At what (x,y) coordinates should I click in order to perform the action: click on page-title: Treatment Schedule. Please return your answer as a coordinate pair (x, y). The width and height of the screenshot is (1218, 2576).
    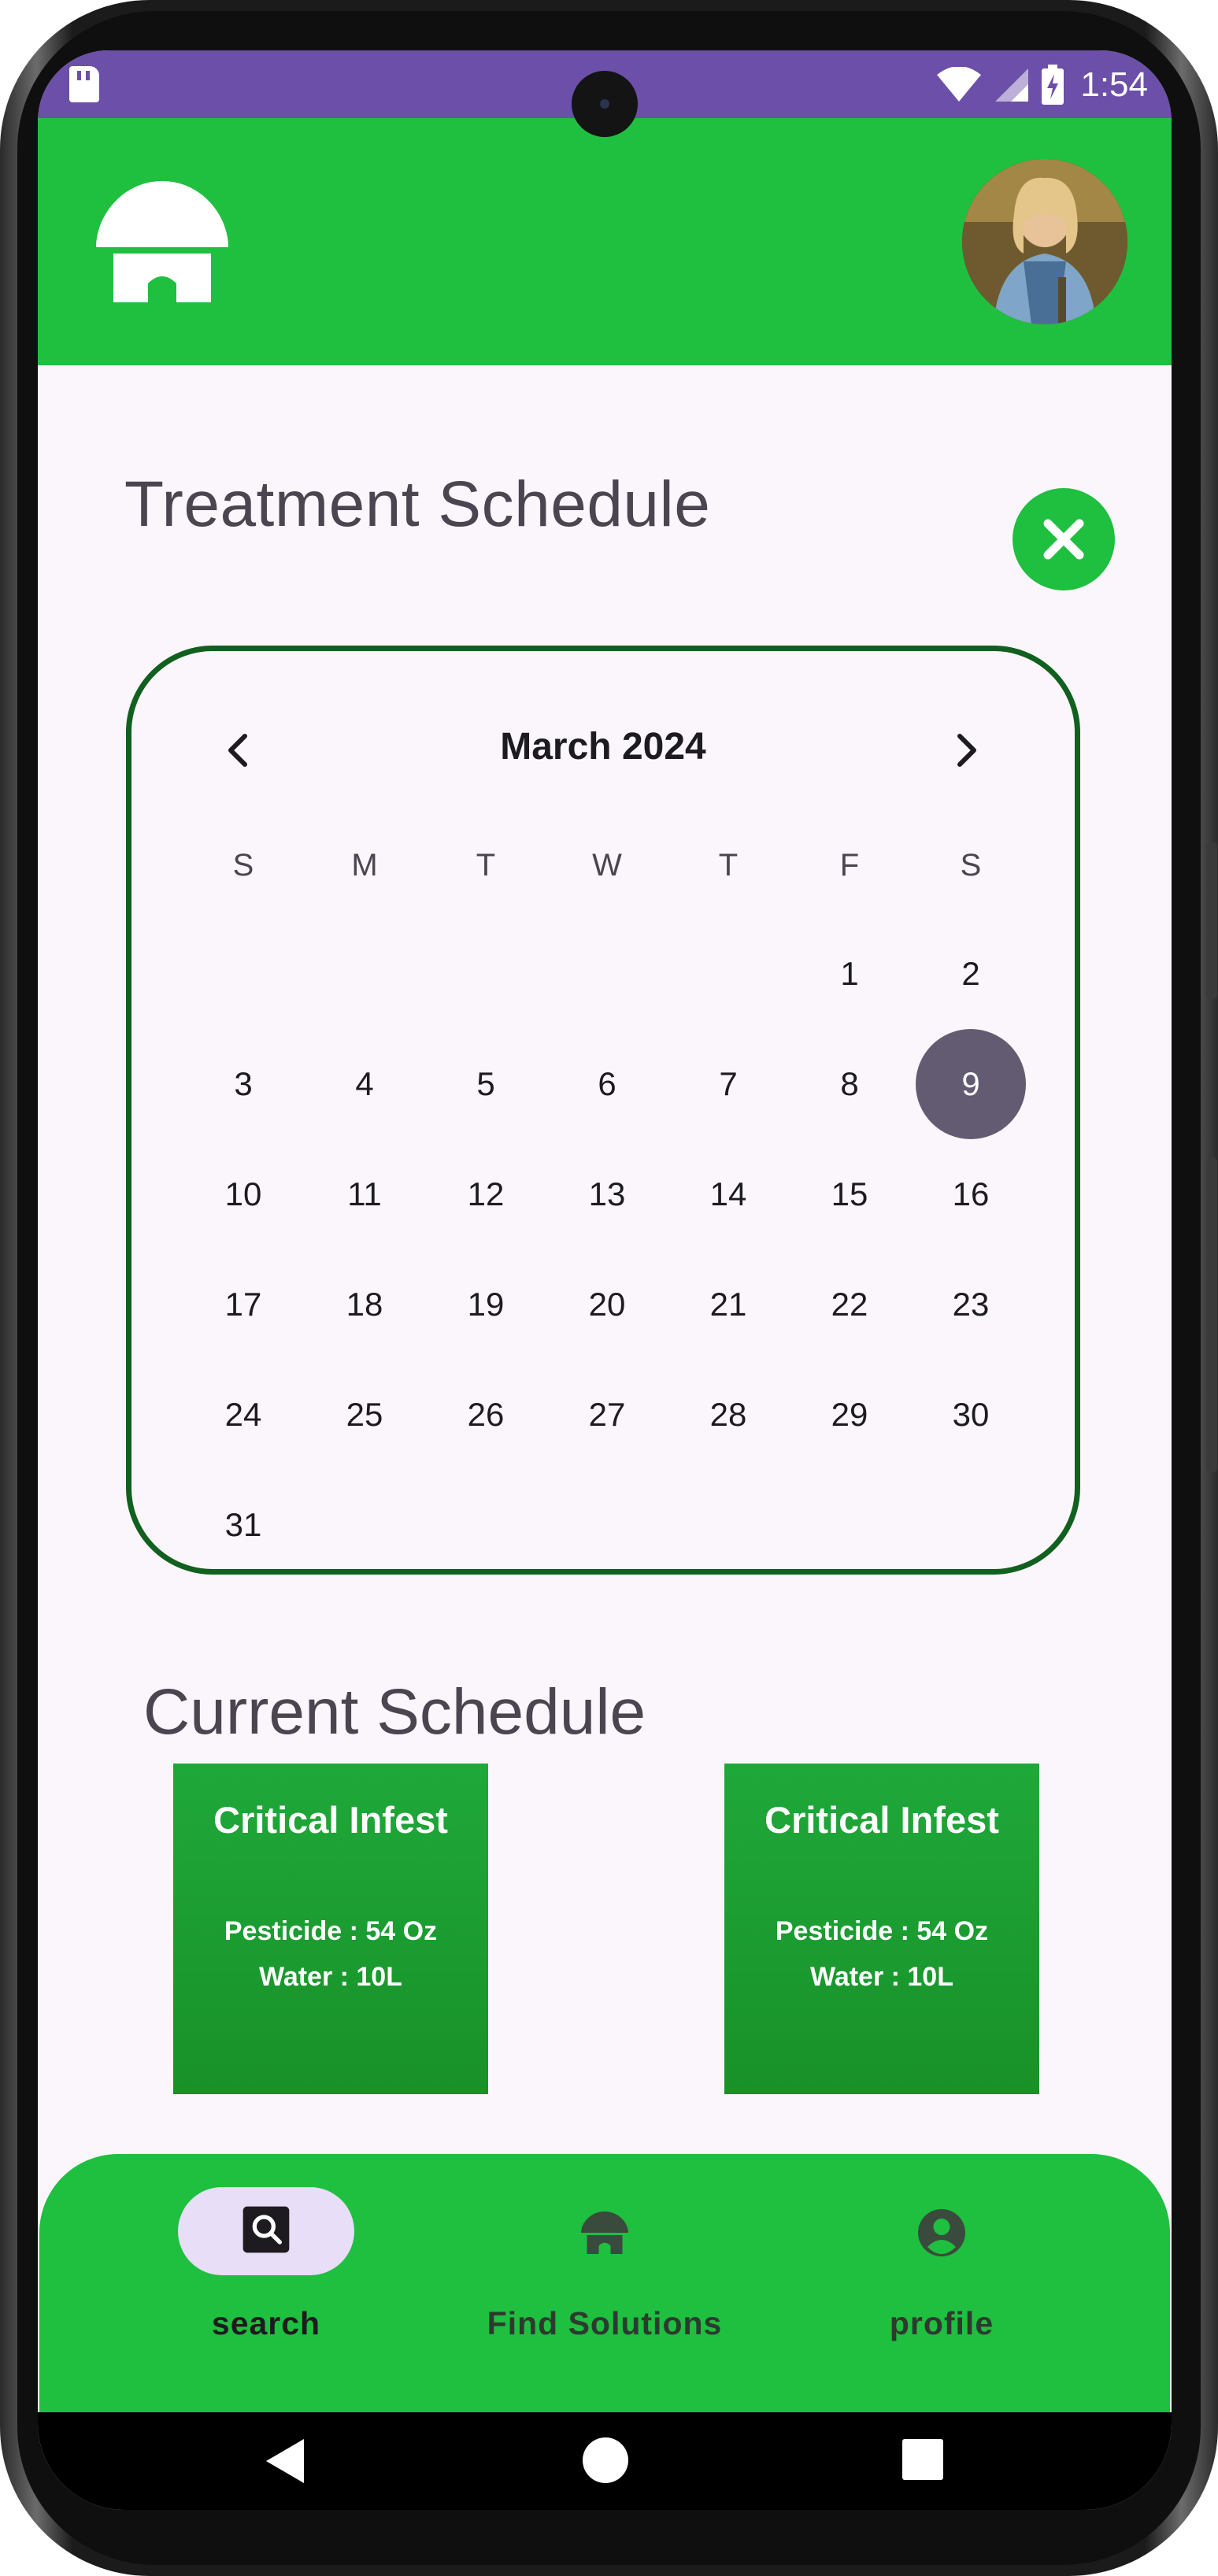
    Looking at the image, I should click on (418, 504).